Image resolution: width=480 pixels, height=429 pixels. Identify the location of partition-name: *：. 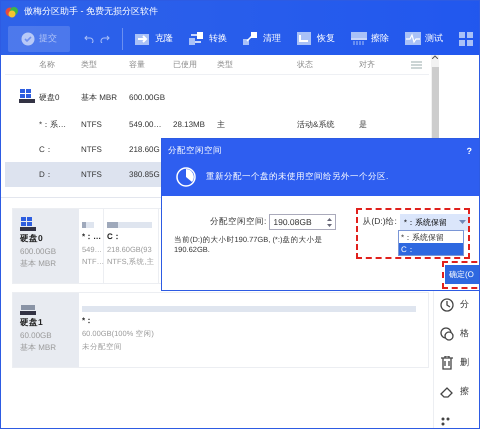
(88, 320).